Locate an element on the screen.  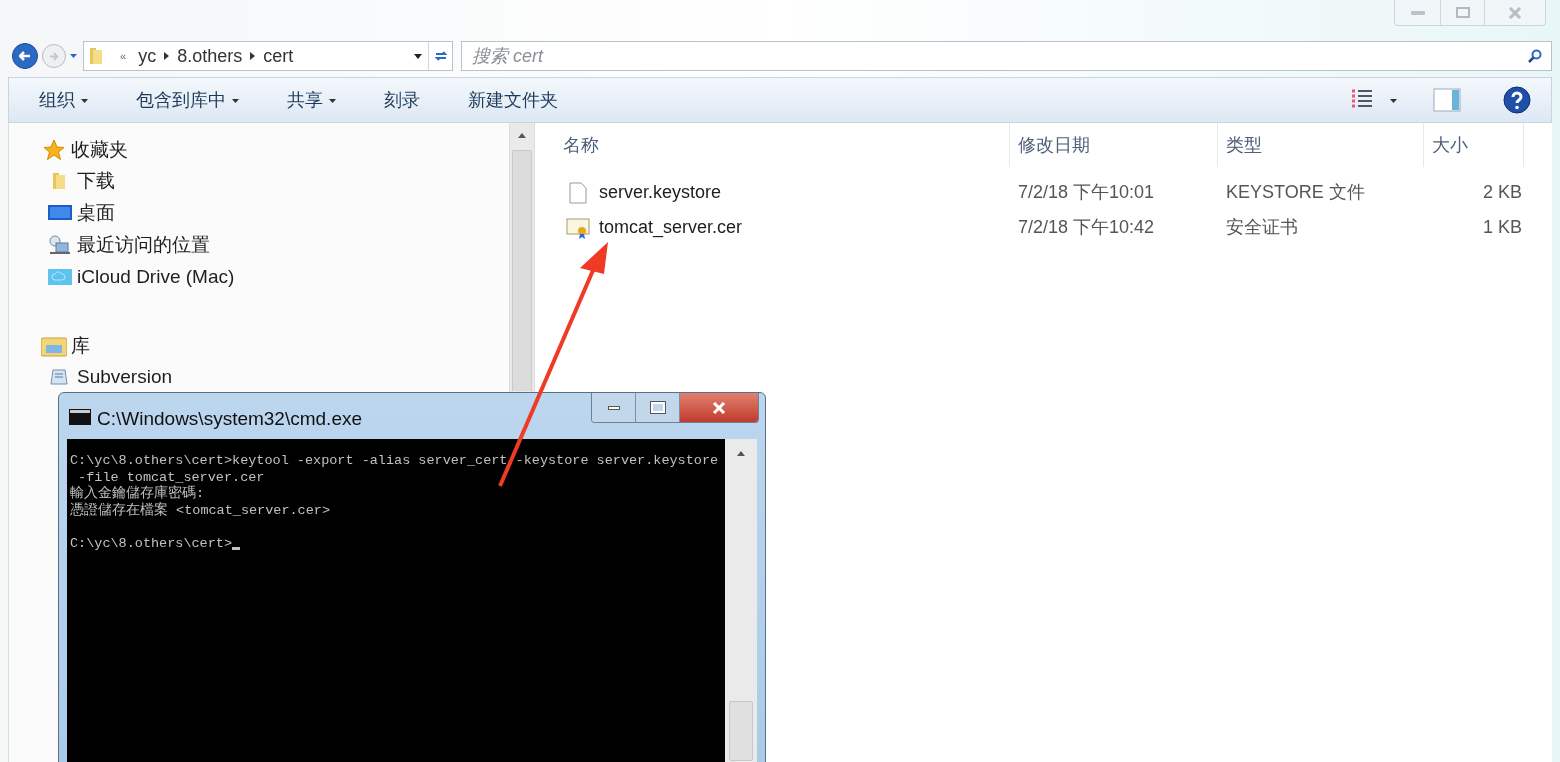
file-icon is located at coordinates (578, 192).